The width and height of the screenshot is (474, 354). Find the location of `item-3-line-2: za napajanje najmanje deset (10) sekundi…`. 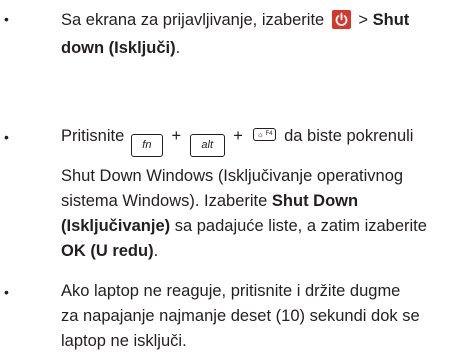

item-3-line-2: za napajanje najmanje deset (10) sekundi… is located at coordinates (240, 316).